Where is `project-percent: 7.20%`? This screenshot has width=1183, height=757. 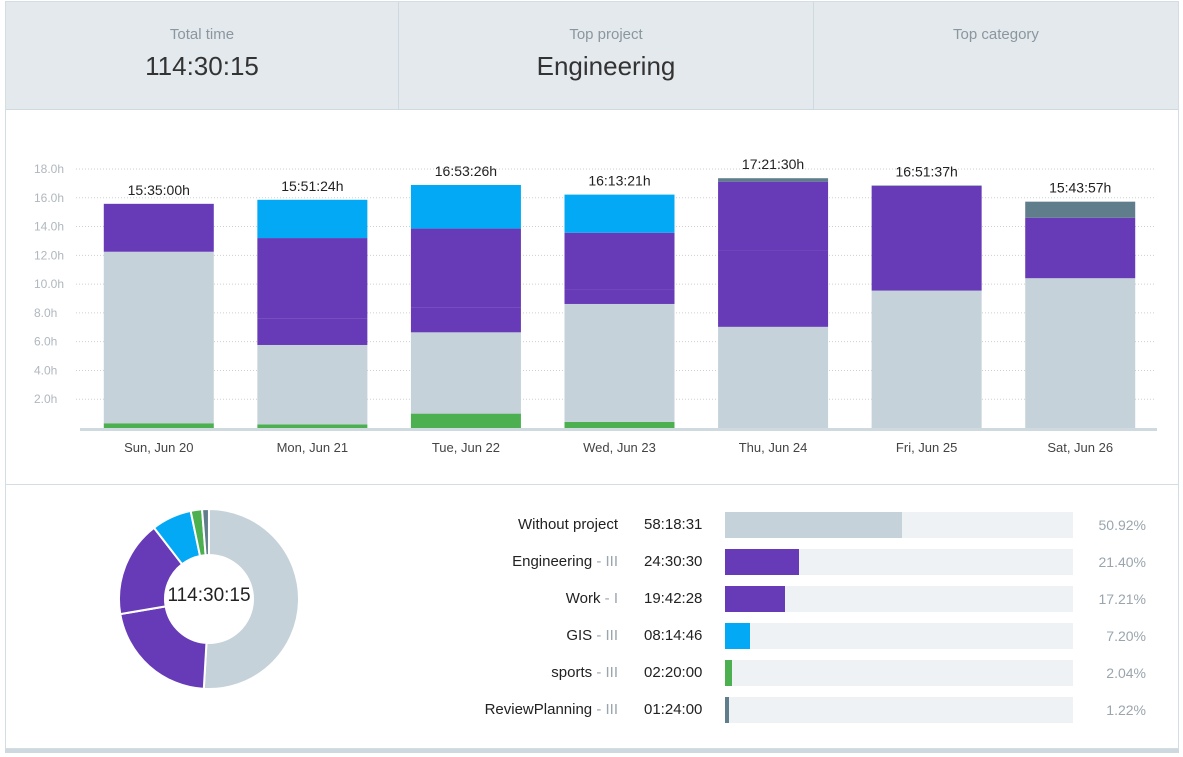 project-percent: 7.20% is located at coordinates (1126, 636).